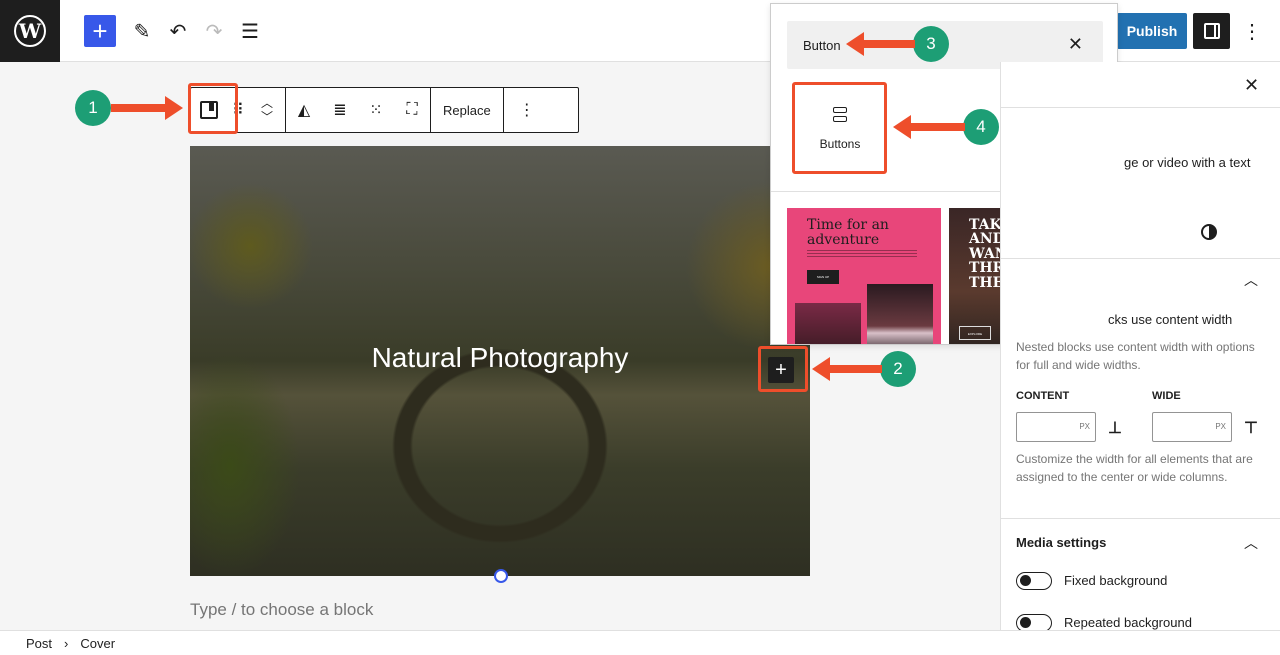  I want to click on wordpress-icon: W, so click(30, 31).